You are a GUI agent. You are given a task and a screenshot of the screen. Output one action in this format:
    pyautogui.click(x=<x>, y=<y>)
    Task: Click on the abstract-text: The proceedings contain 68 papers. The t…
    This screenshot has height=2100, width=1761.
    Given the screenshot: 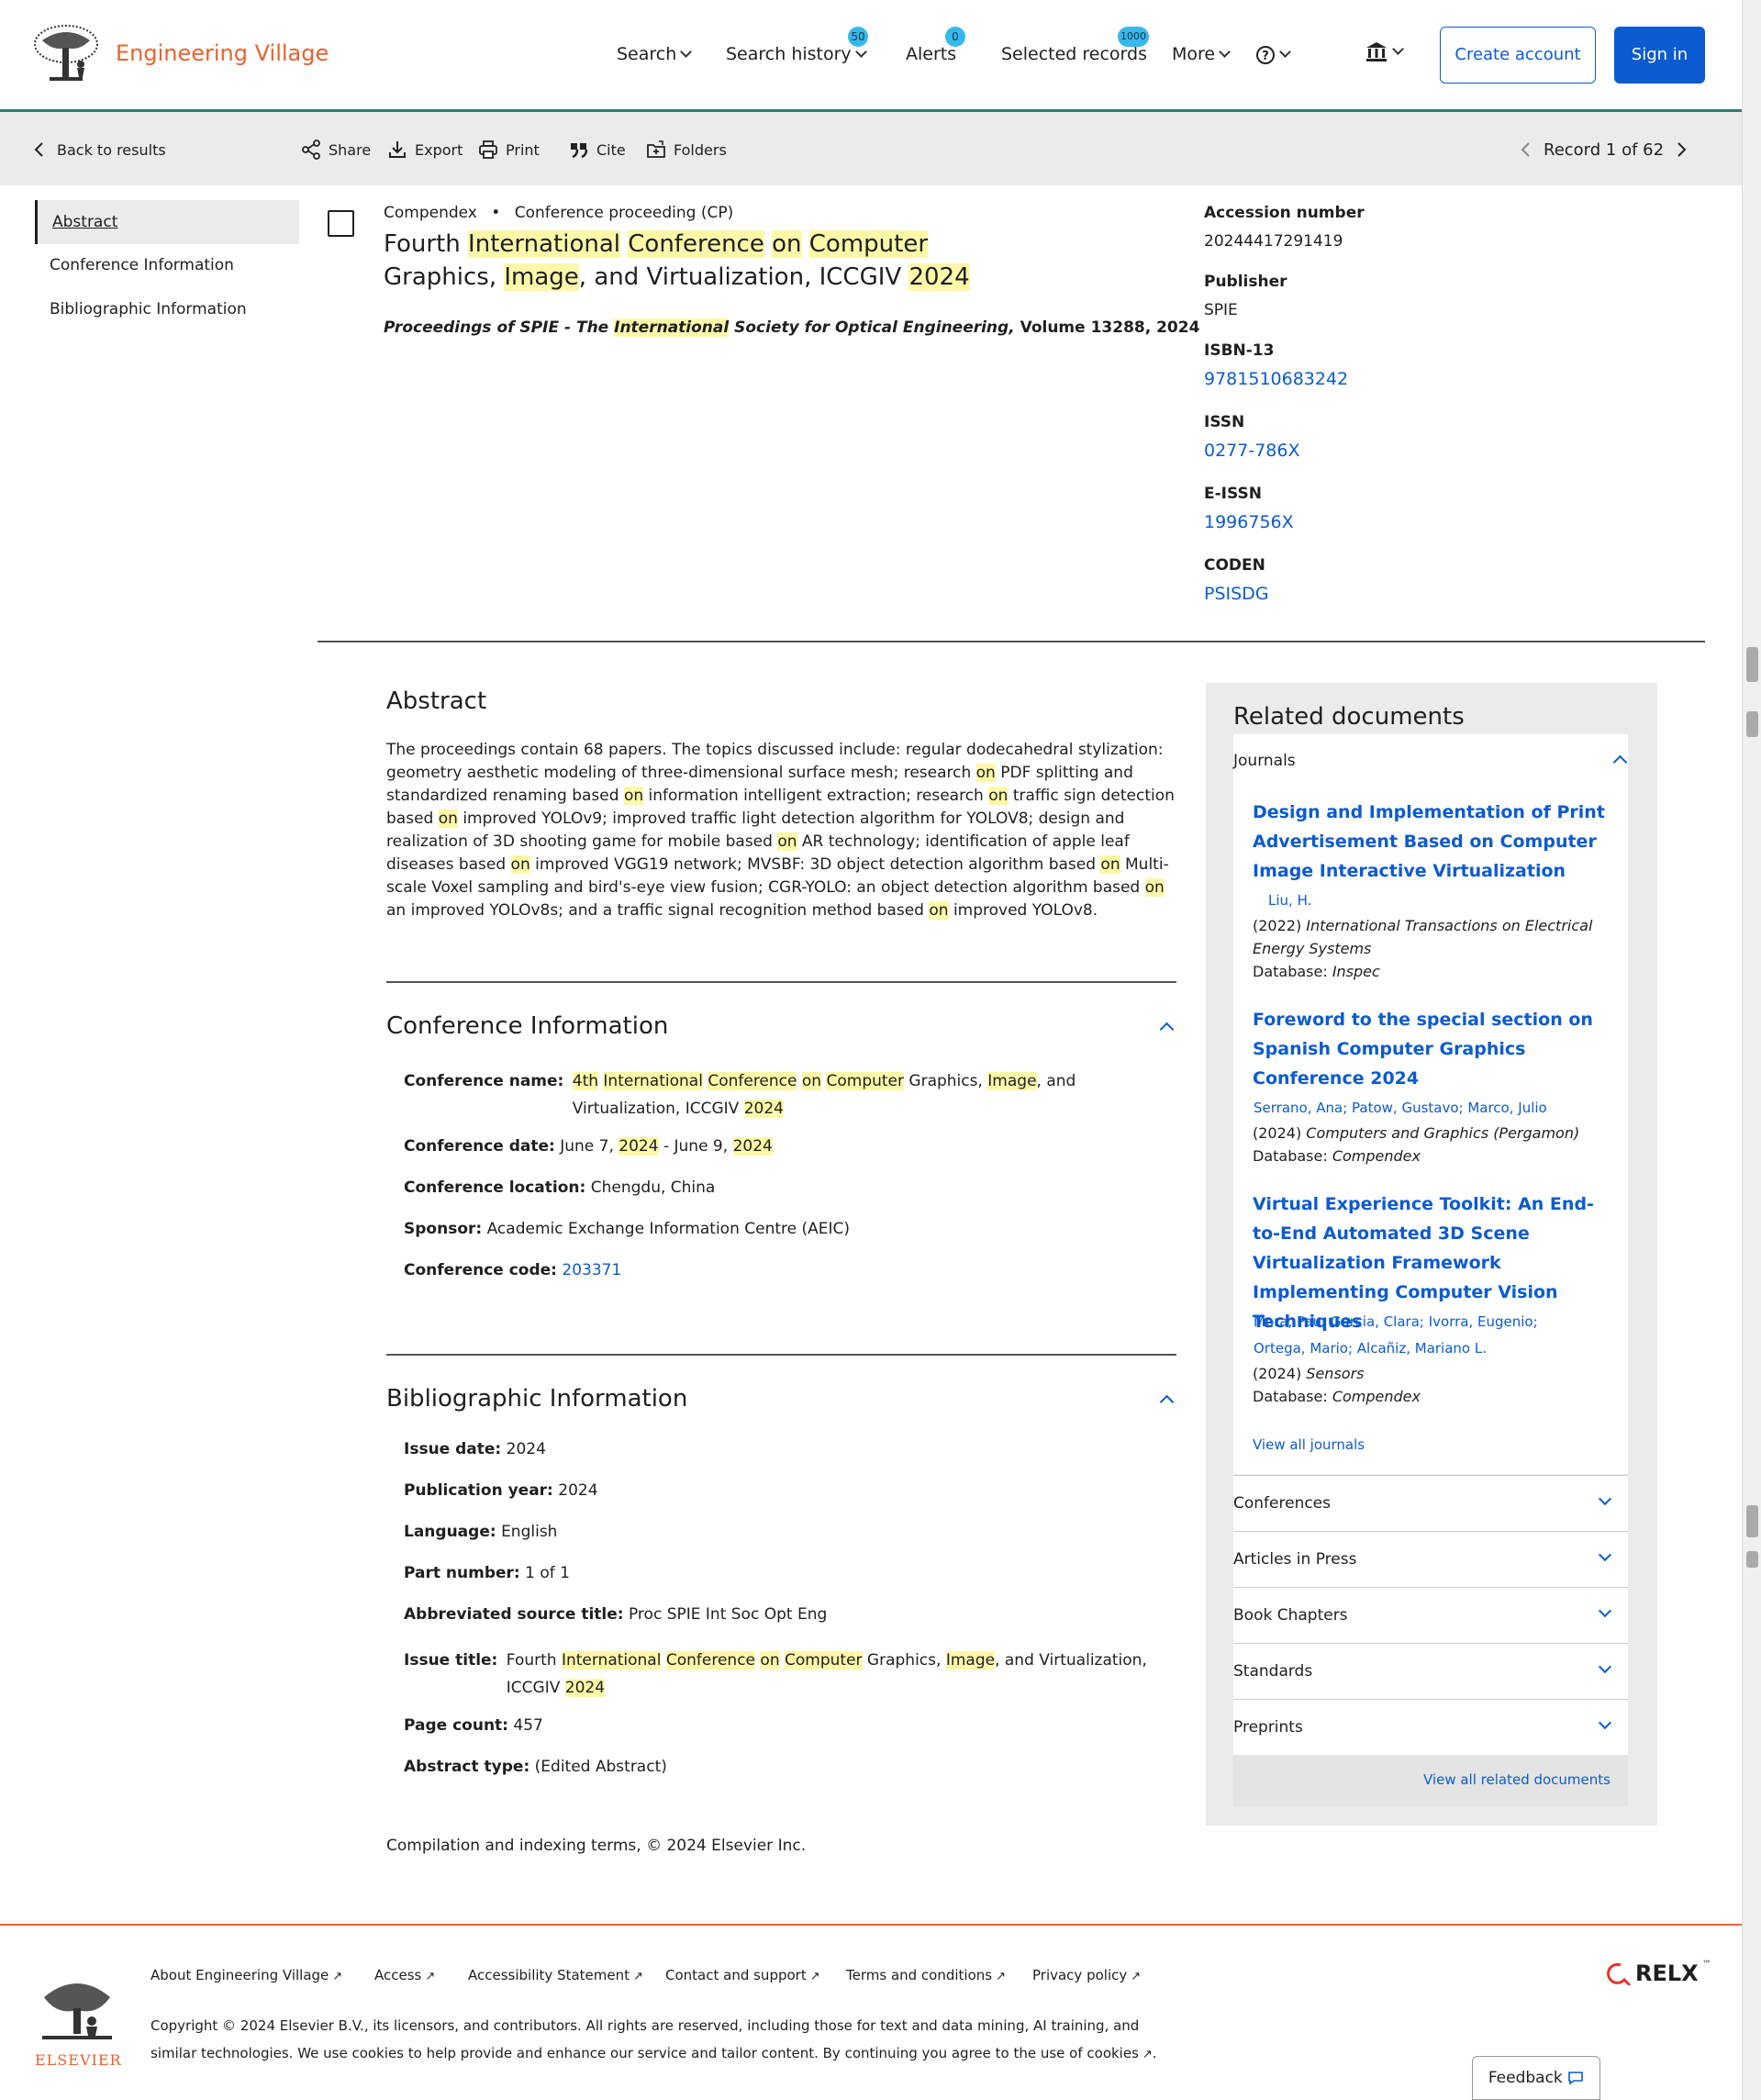 What is the action you would take?
    pyautogui.click(x=780, y=830)
    